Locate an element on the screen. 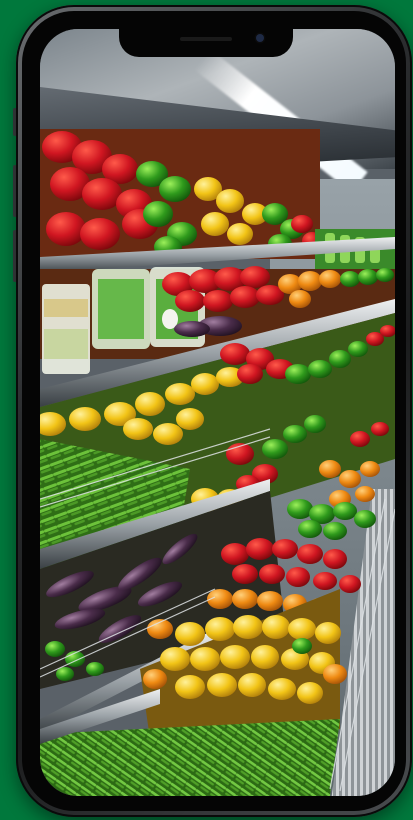  front-camera-icon is located at coordinates (260, 38).